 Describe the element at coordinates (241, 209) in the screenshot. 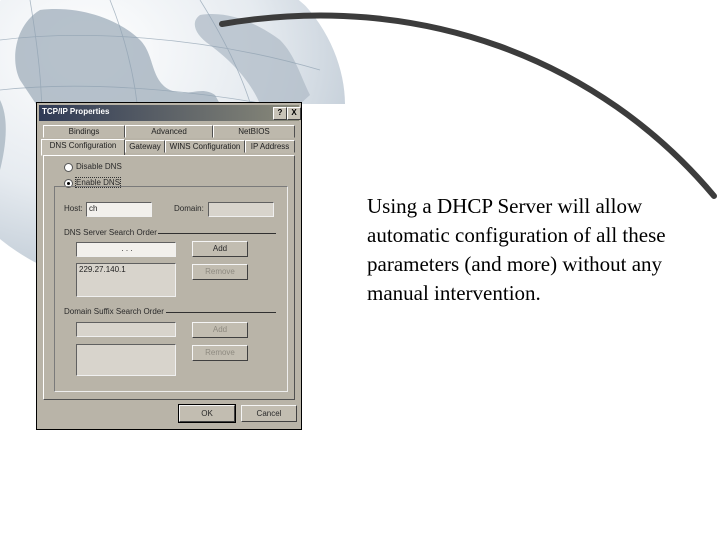

I see `domain-input` at that location.